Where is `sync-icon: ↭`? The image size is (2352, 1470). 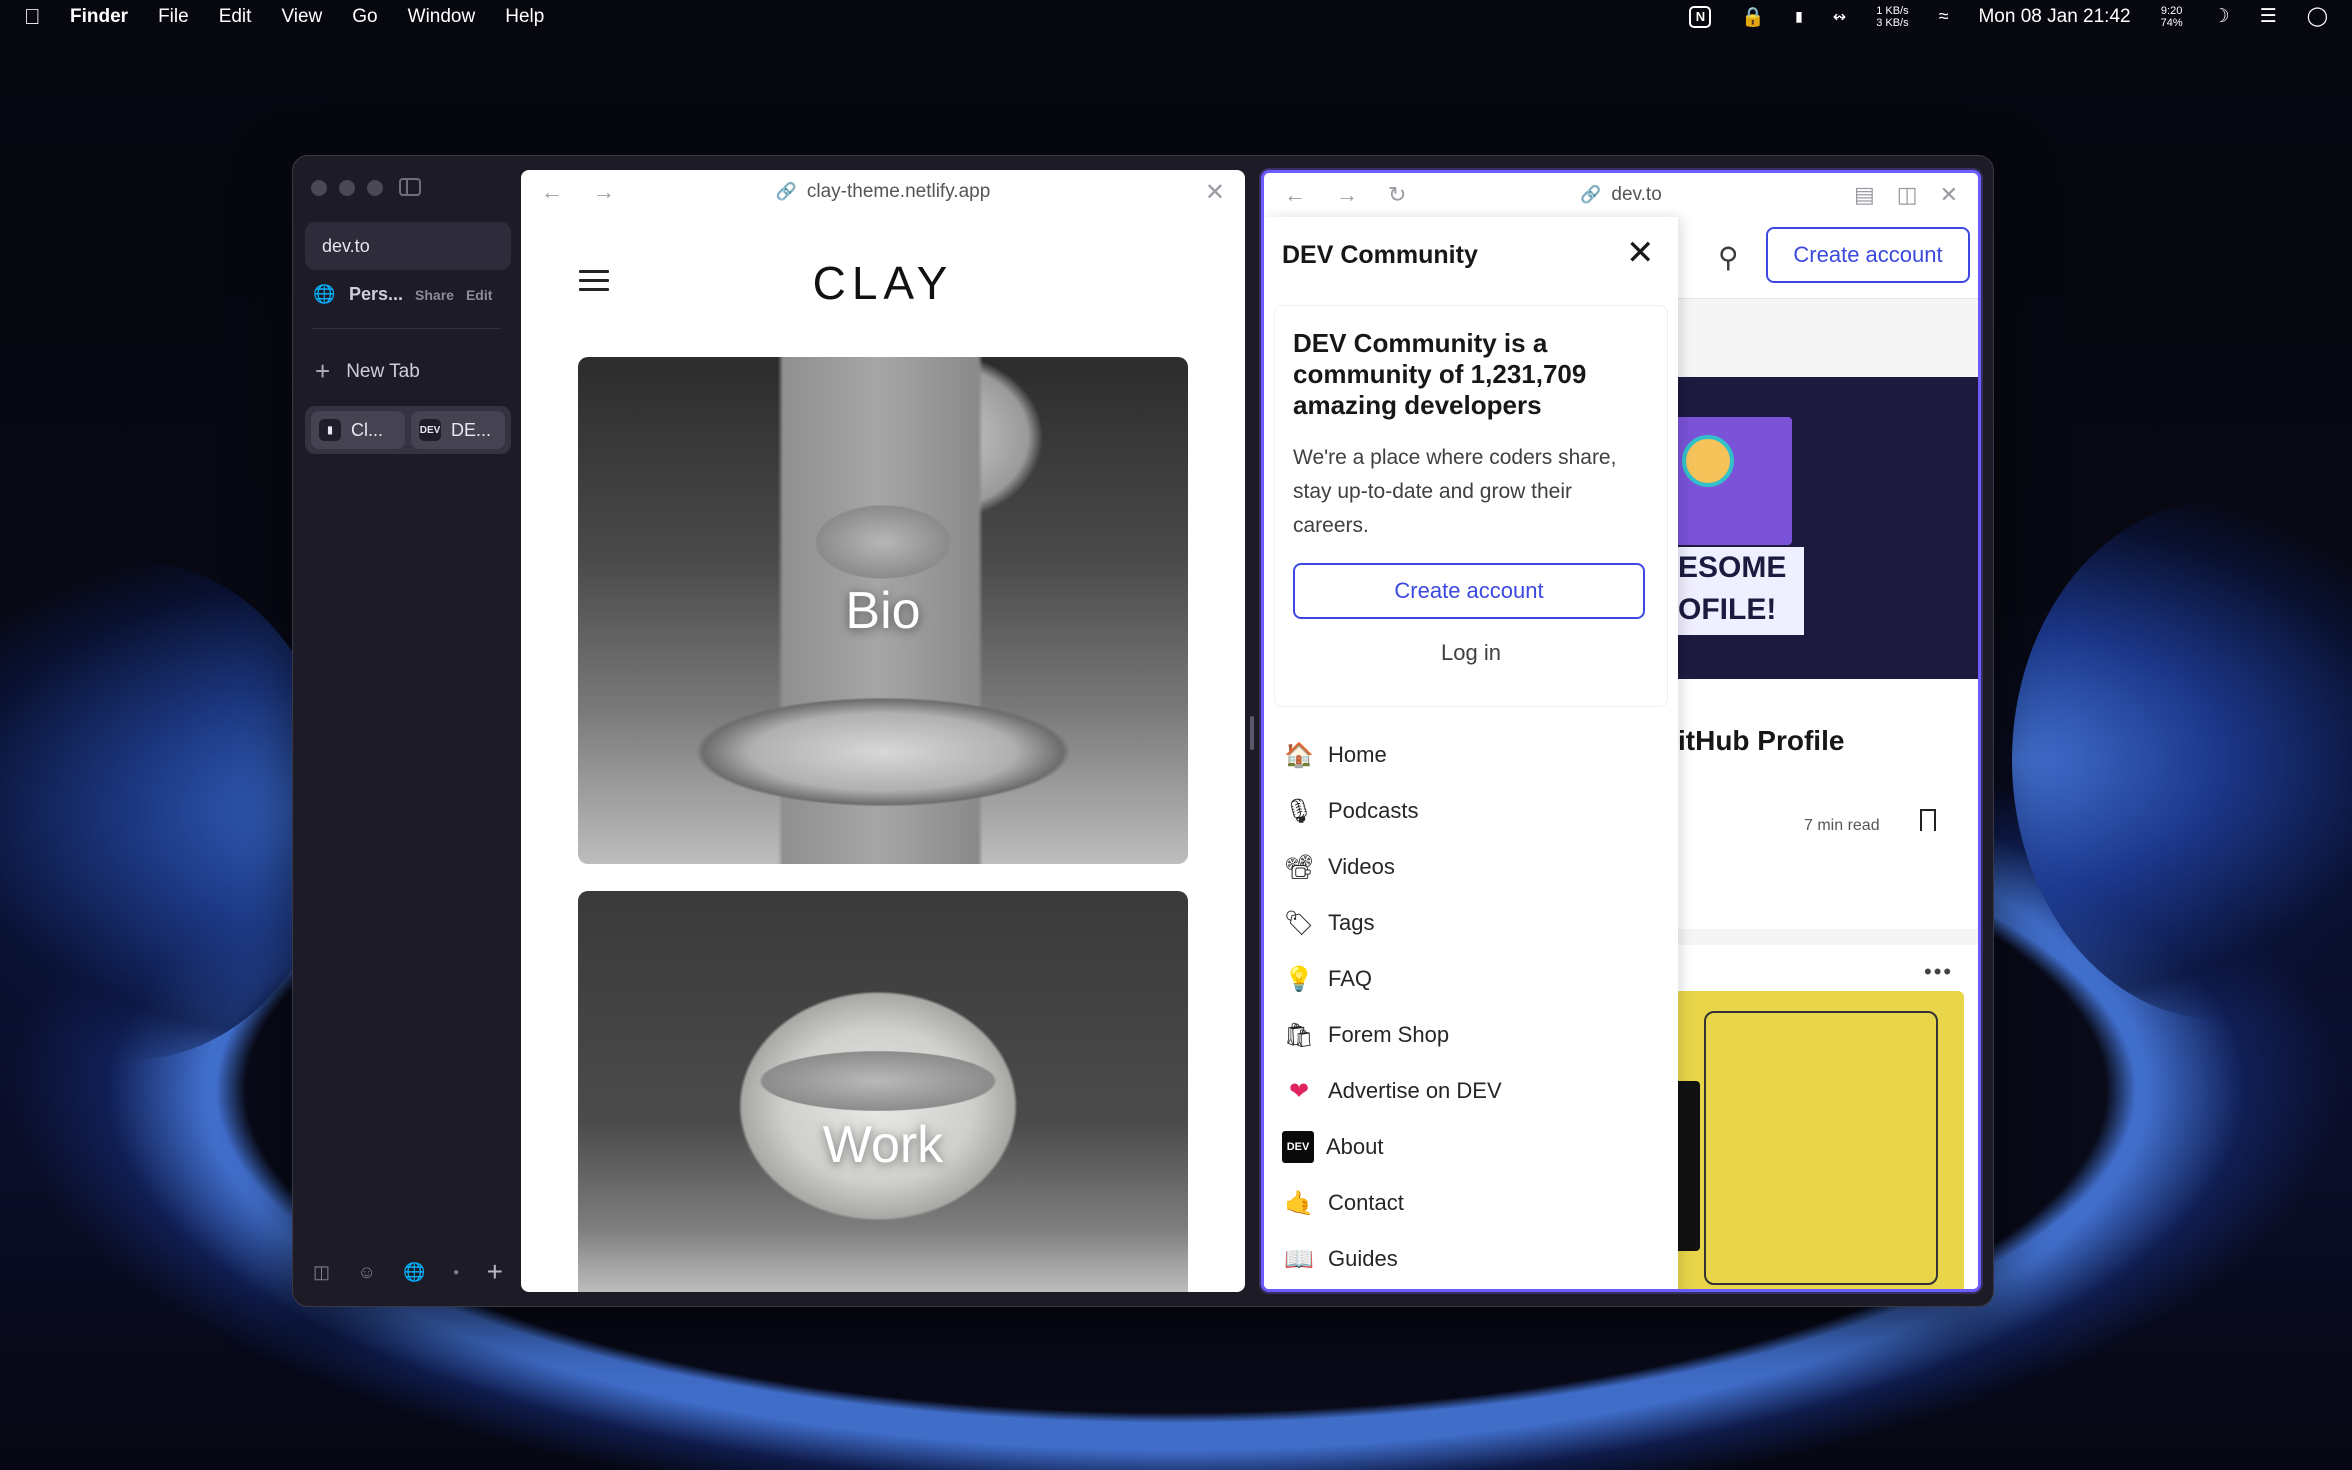 sync-icon: ↭ is located at coordinates (1839, 17).